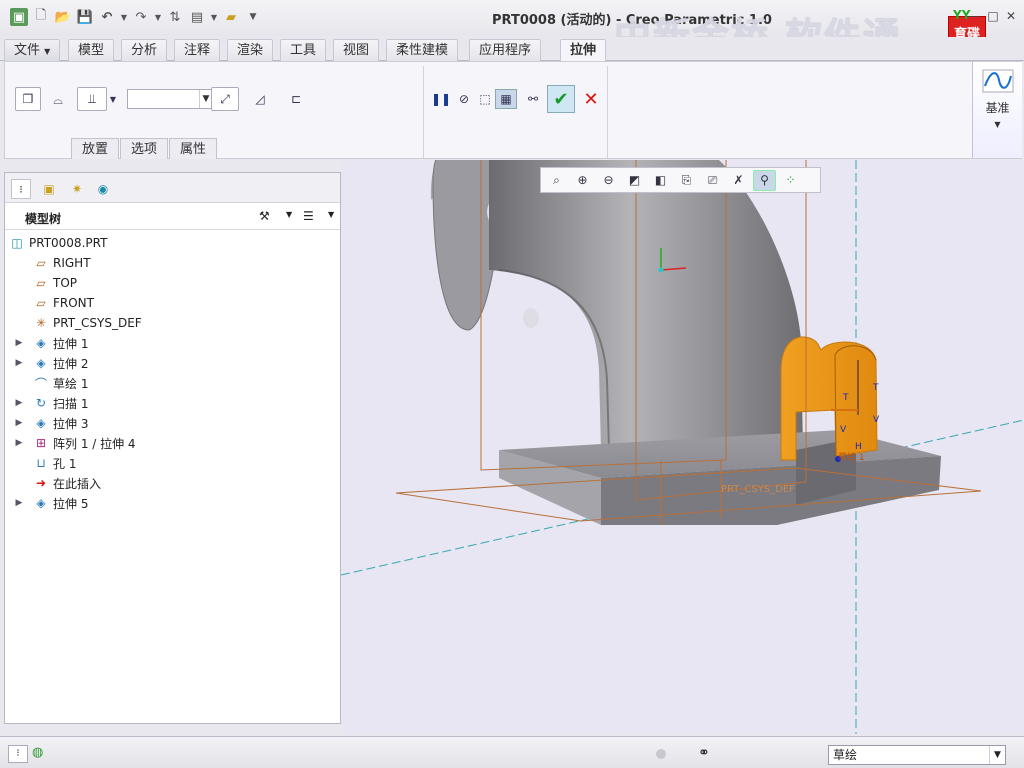  Describe the element at coordinates (214, 17) in the screenshot. I see `windows-dropdown-icon: ▼` at that location.